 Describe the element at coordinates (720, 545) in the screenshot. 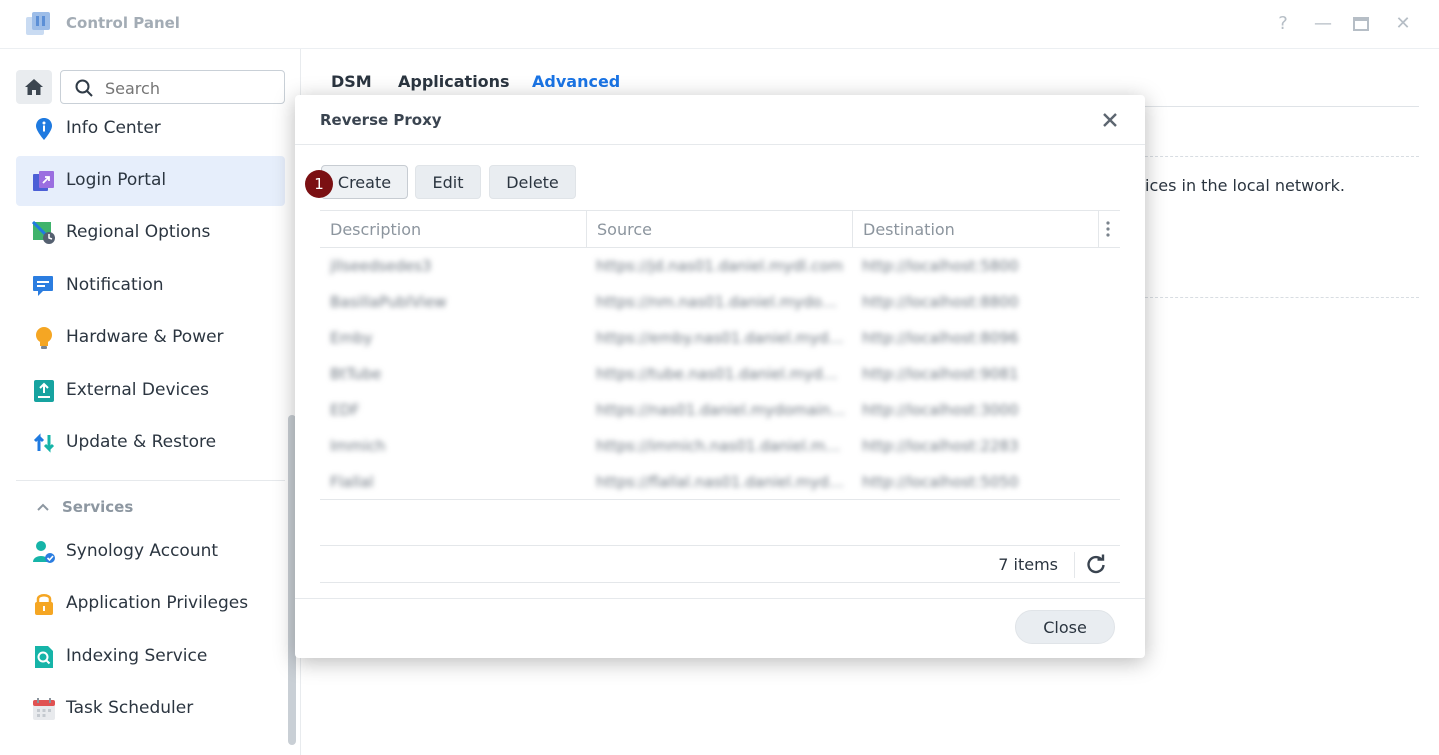

I see `pager-divider` at that location.